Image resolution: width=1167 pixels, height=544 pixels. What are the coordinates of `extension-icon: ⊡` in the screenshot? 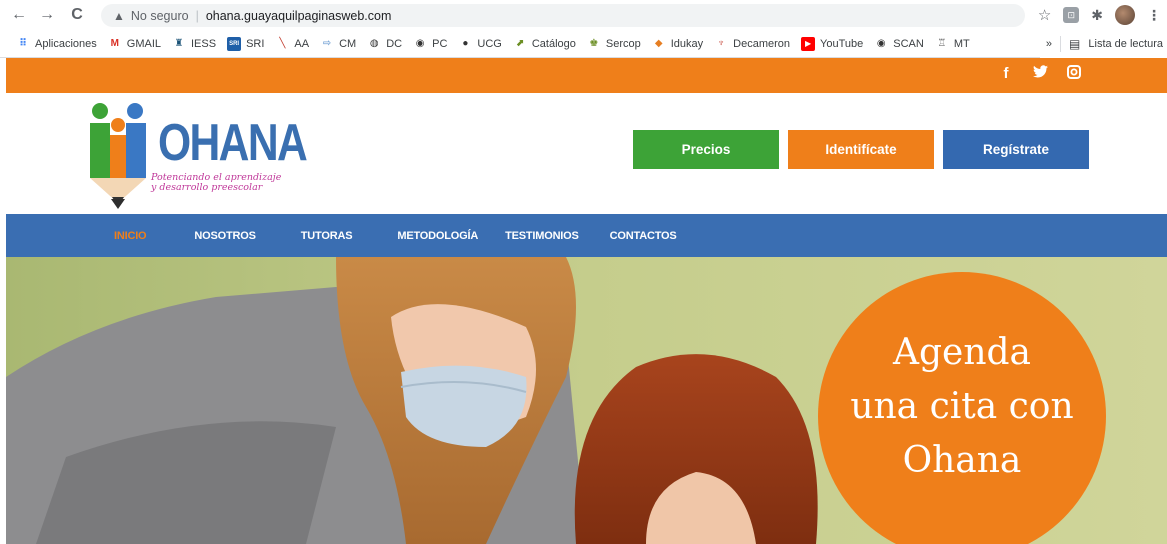 It's located at (1071, 15).